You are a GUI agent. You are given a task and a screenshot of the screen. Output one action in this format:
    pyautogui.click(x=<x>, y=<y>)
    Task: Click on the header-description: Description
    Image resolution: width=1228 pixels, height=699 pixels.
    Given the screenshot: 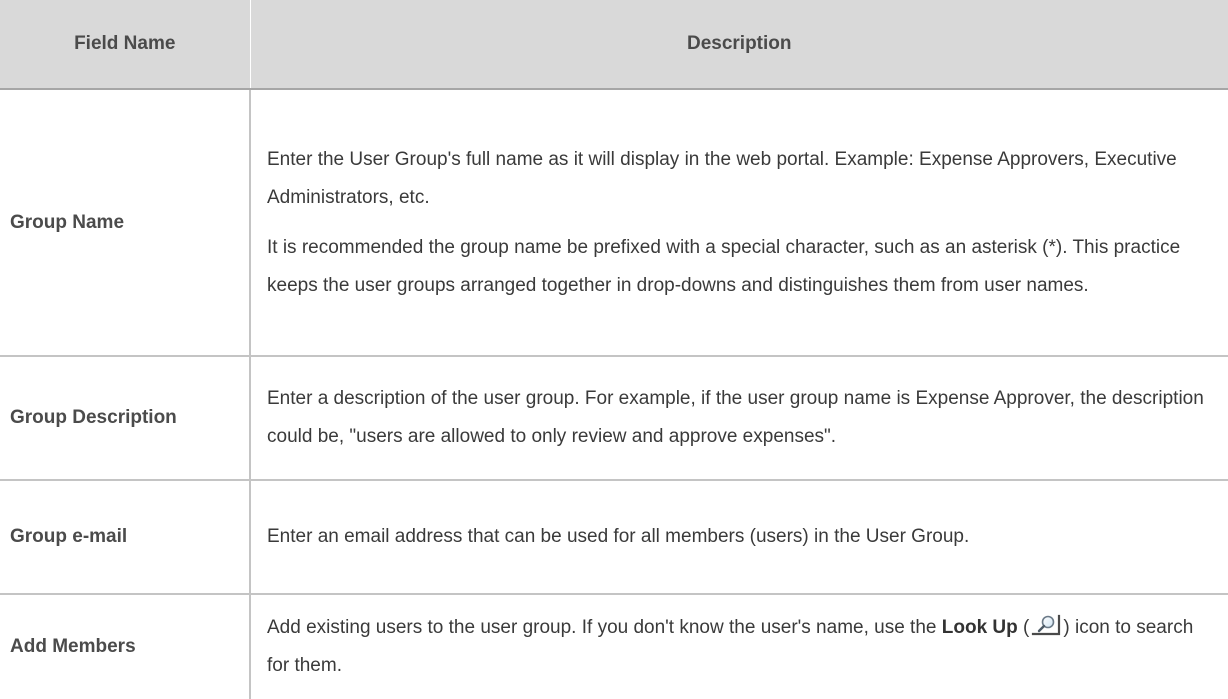 What is the action you would take?
    pyautogui.click(x=739, y=45)
    